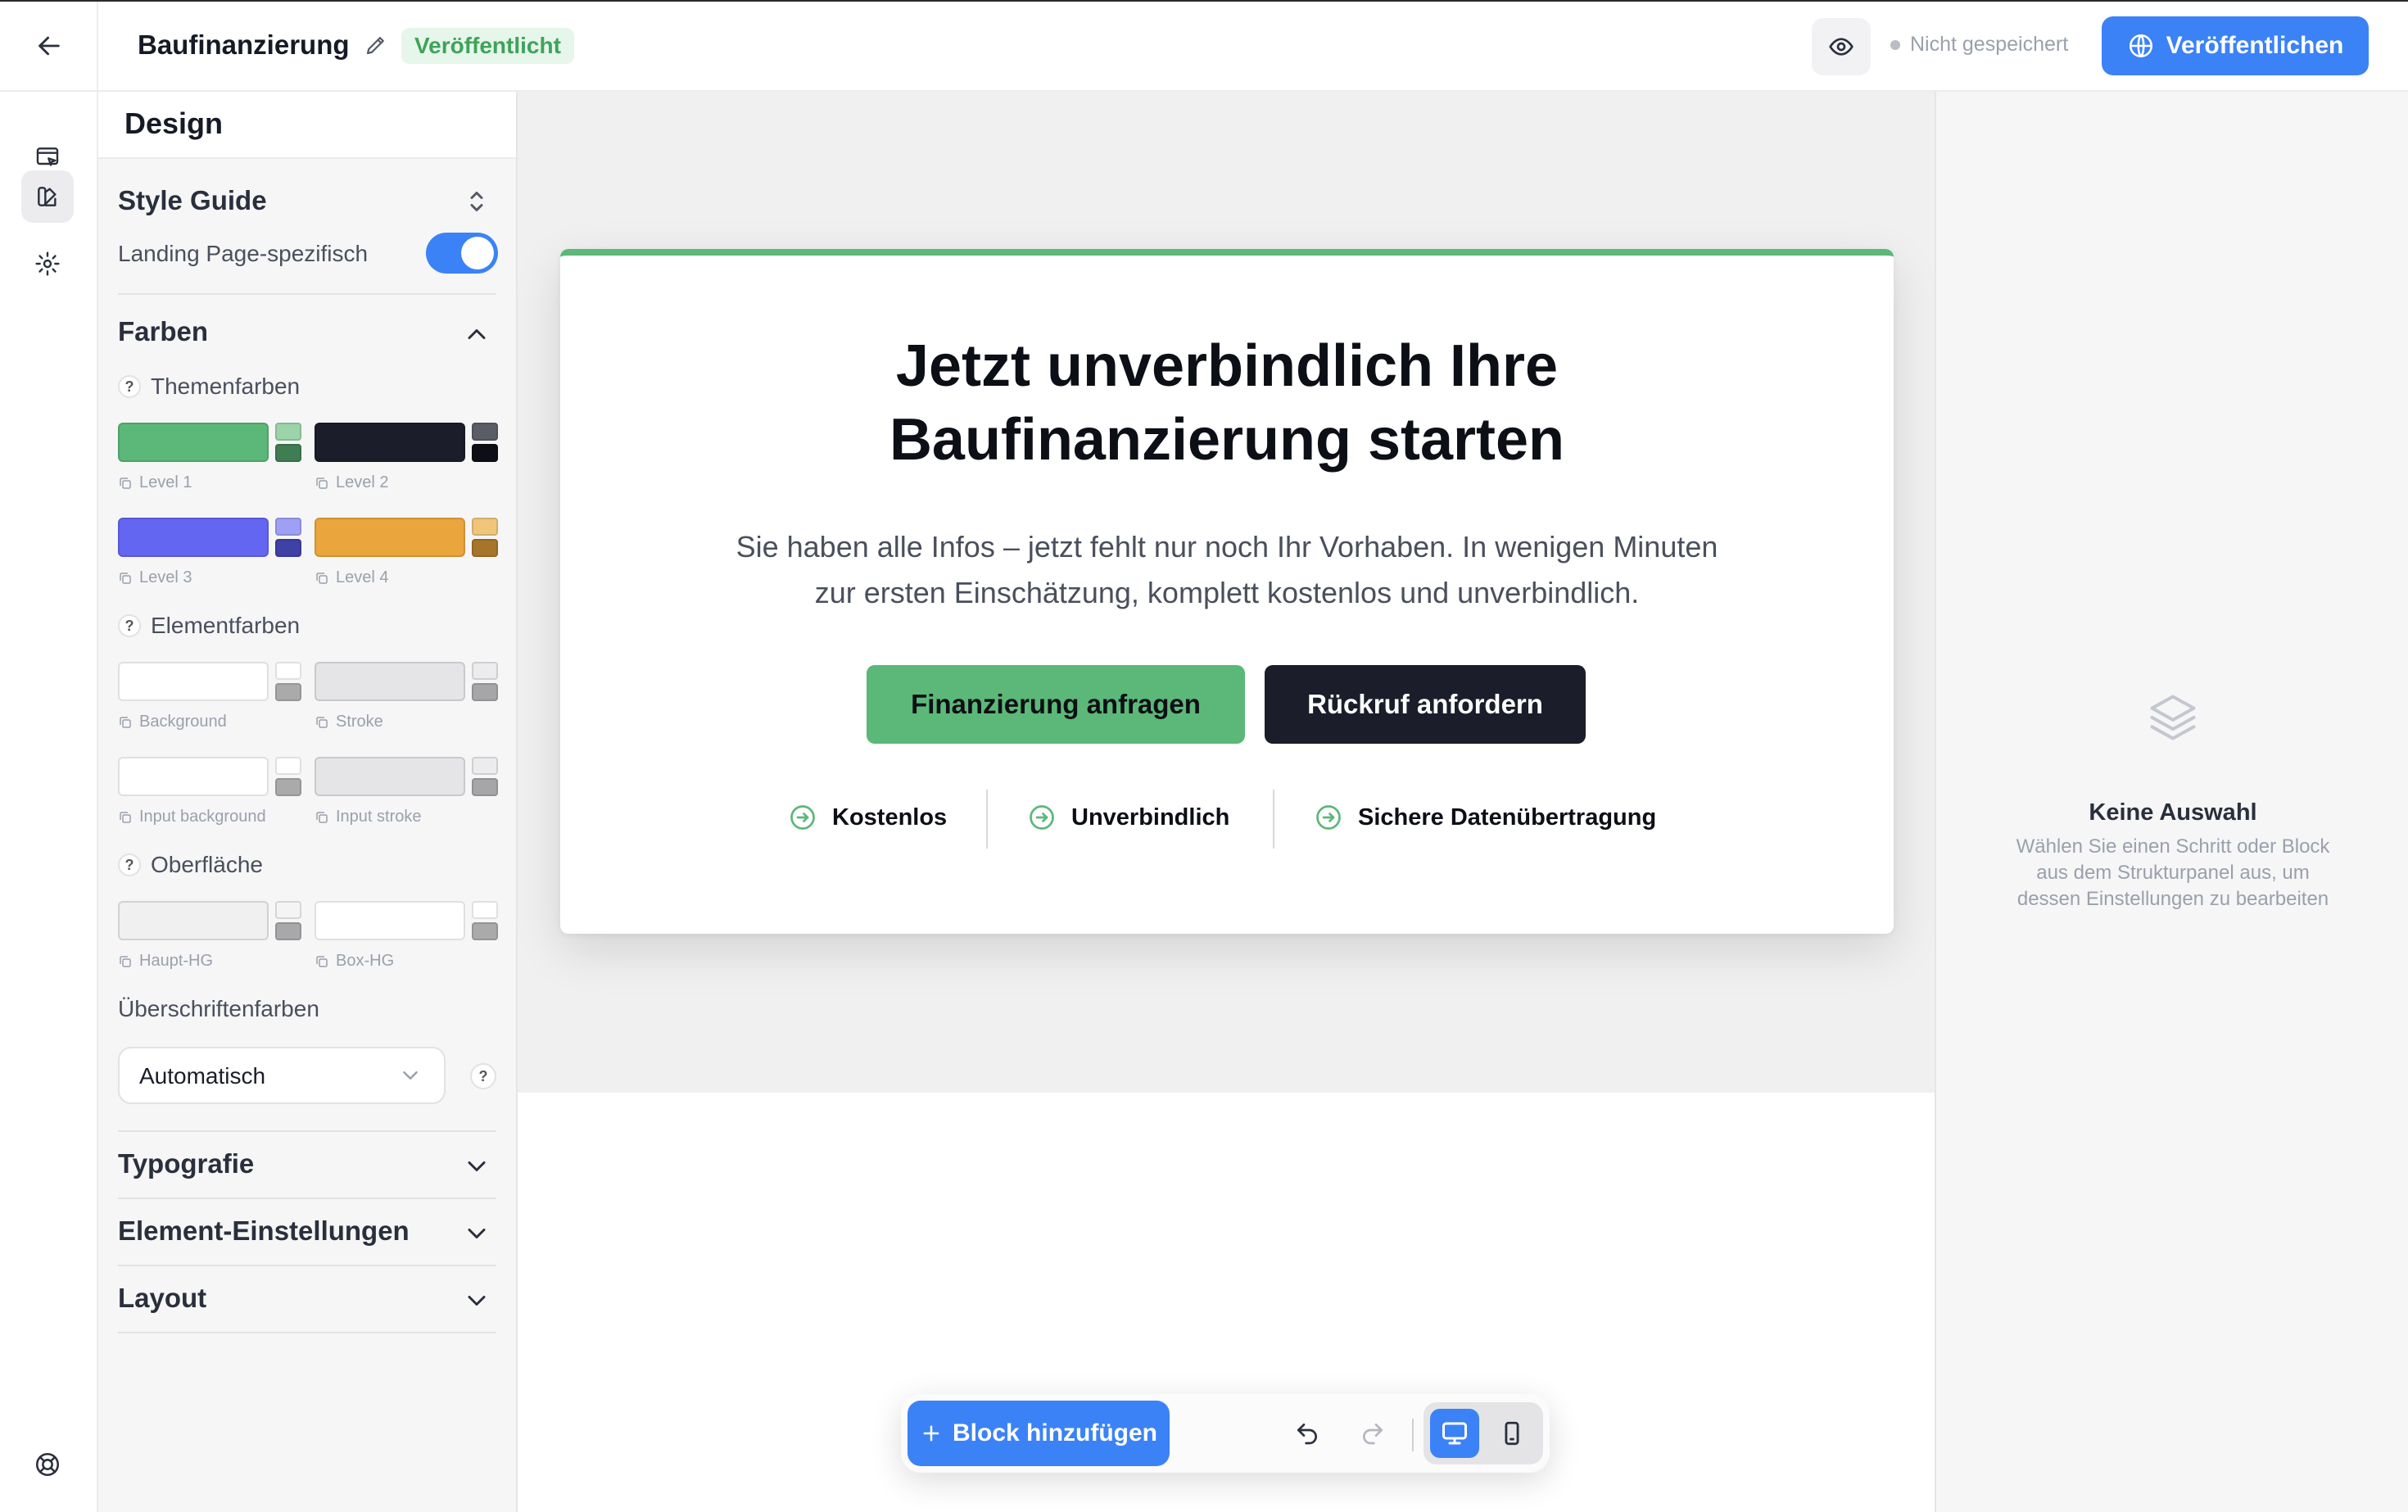 Image resolution: width=2408 pixels, height=1512 pixels. I want to click on swatch-input-stroke: Input stroke, so click(406, 795).